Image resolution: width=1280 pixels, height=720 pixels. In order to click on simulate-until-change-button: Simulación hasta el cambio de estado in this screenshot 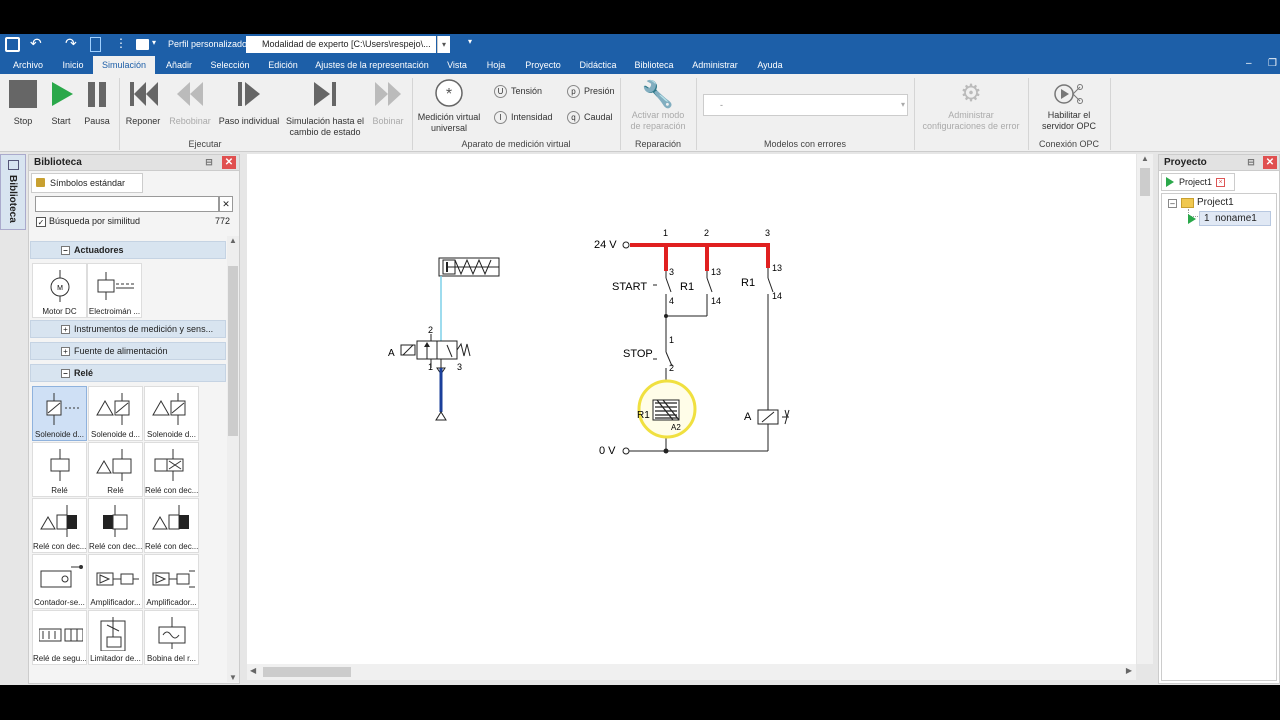, I will do `click(325, 109)`.